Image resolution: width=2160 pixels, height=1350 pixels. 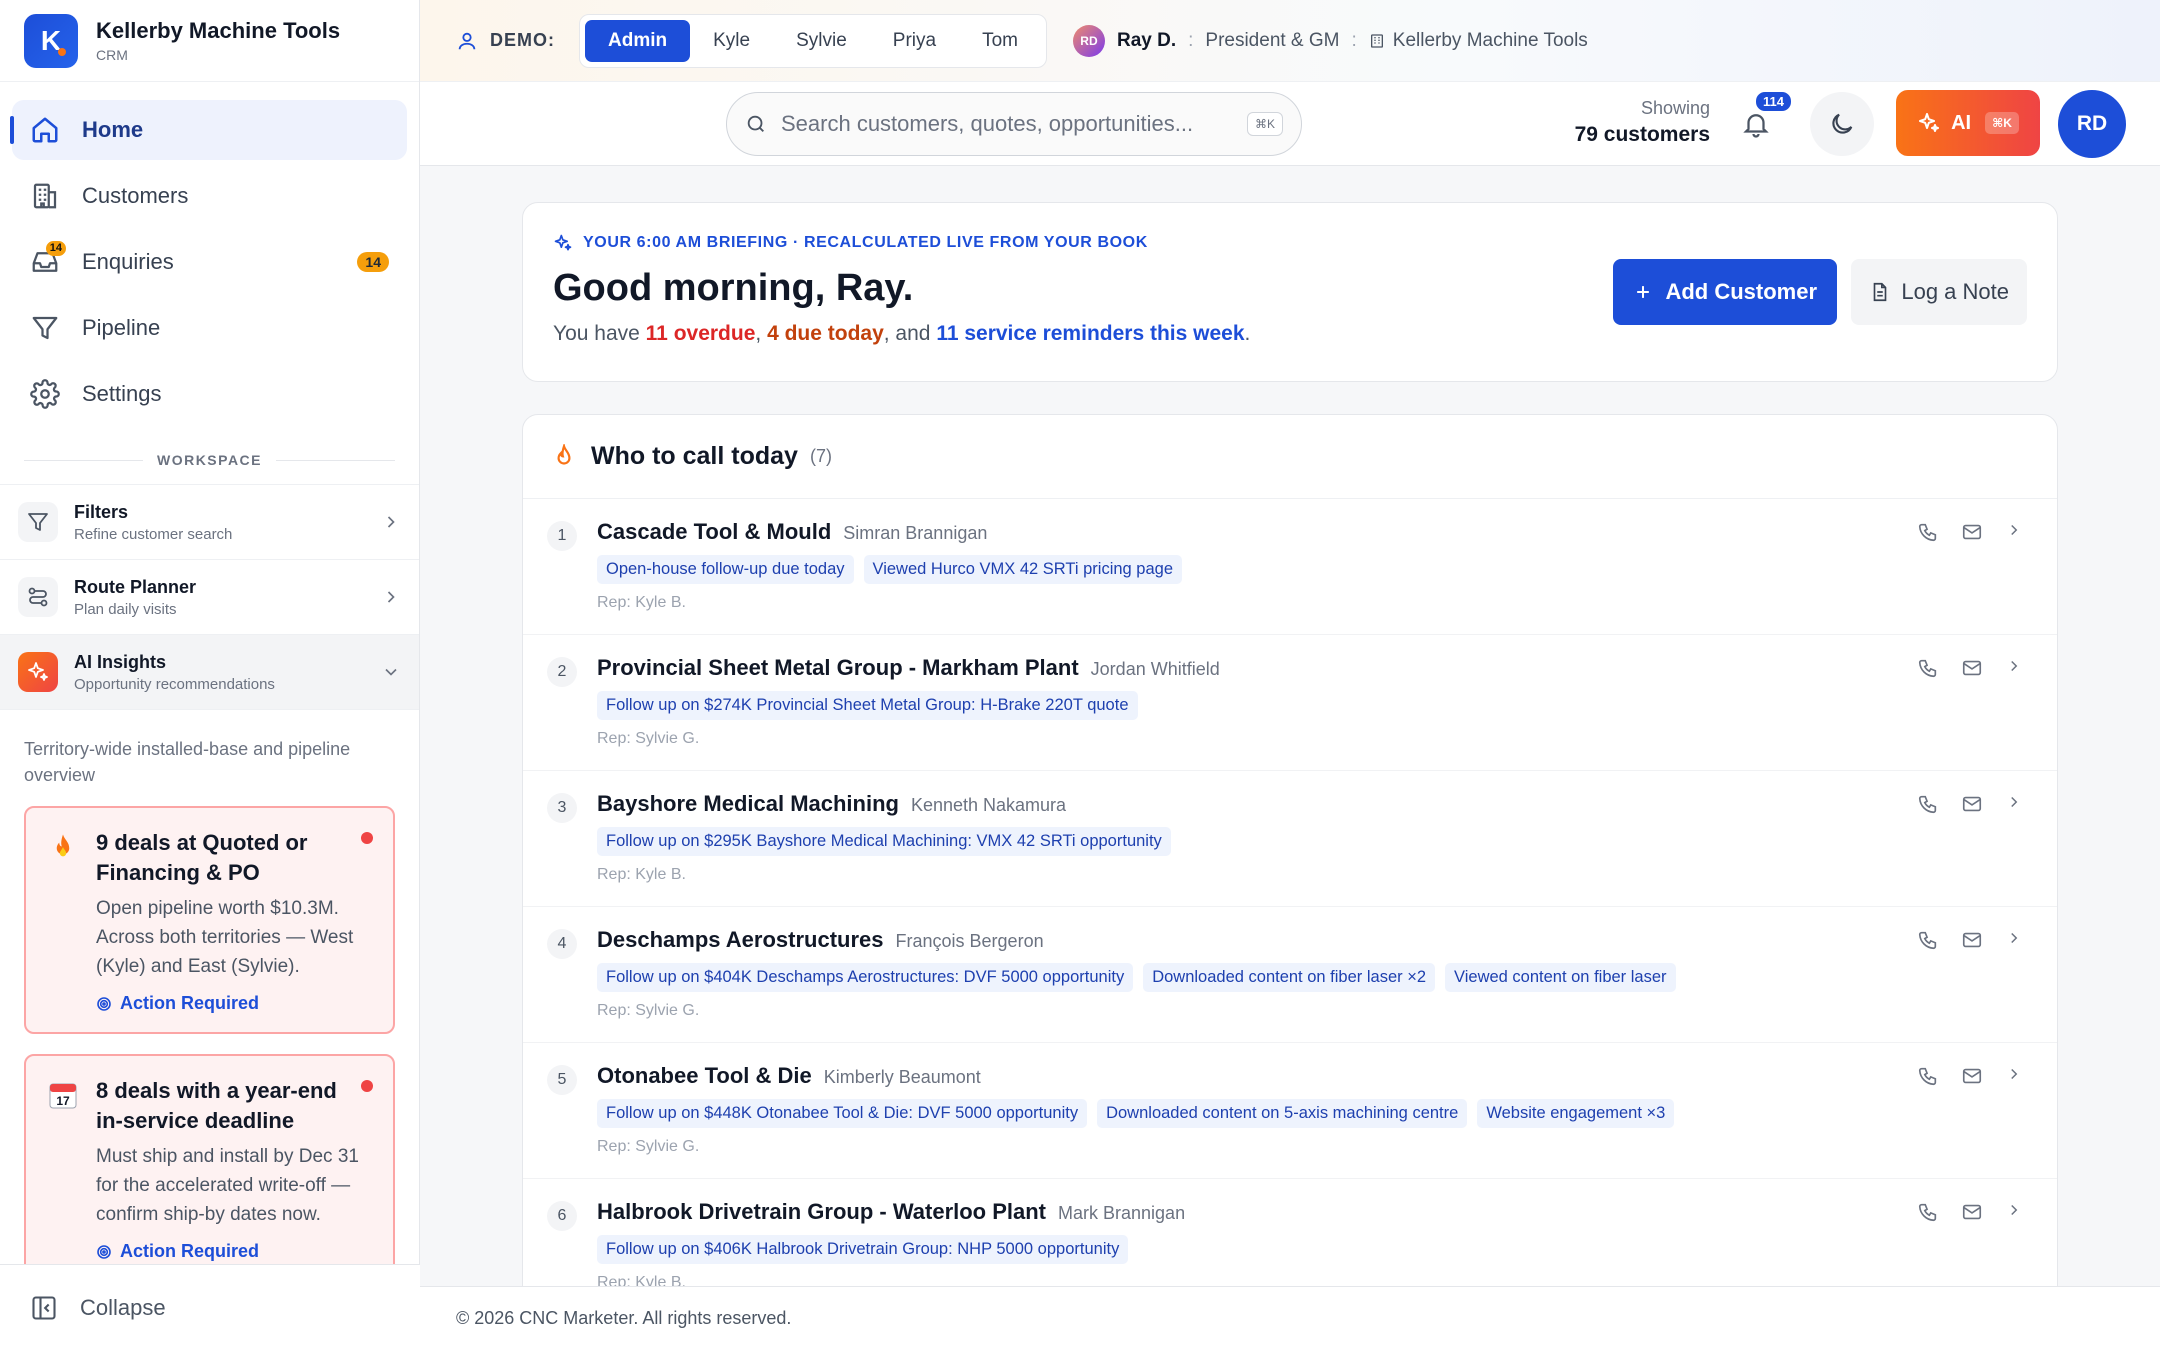 I want to click on call-company-name: Bayshore Medical Machining, so click(x=748, y=804).